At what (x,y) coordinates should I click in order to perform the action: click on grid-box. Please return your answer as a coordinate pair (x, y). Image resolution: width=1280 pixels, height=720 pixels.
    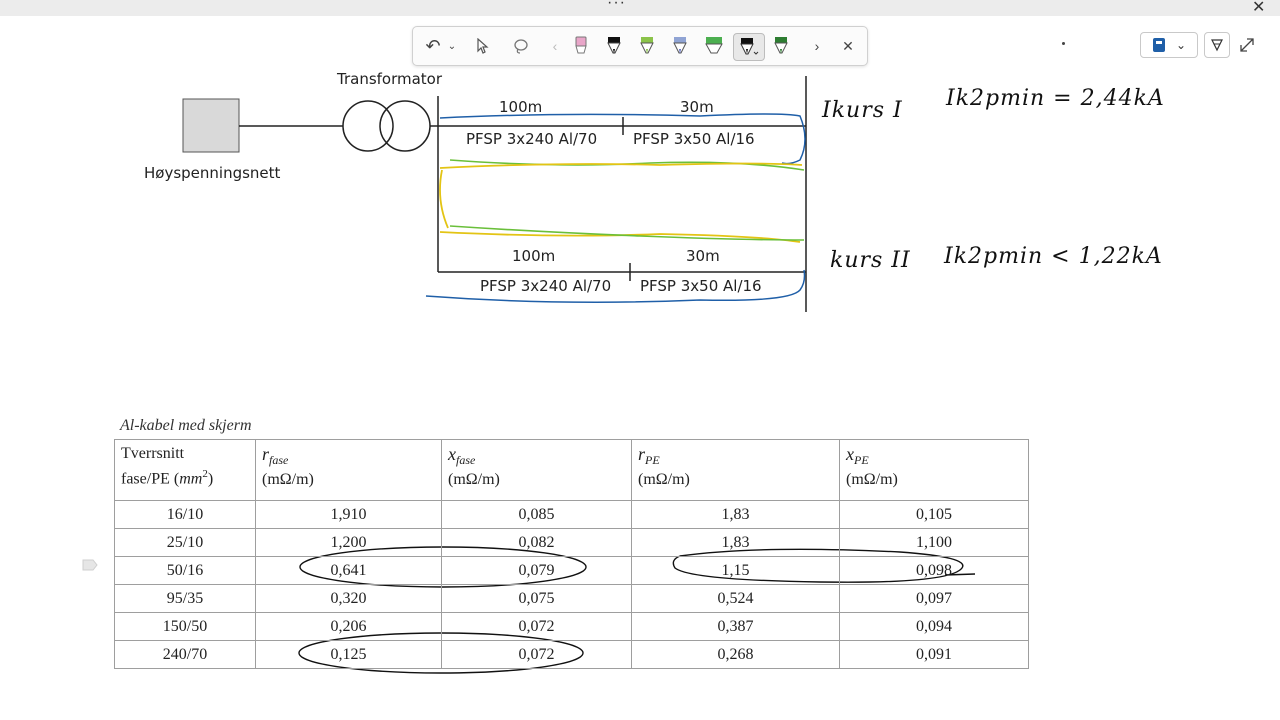
    Looking at the image, I should click on (211, 125).